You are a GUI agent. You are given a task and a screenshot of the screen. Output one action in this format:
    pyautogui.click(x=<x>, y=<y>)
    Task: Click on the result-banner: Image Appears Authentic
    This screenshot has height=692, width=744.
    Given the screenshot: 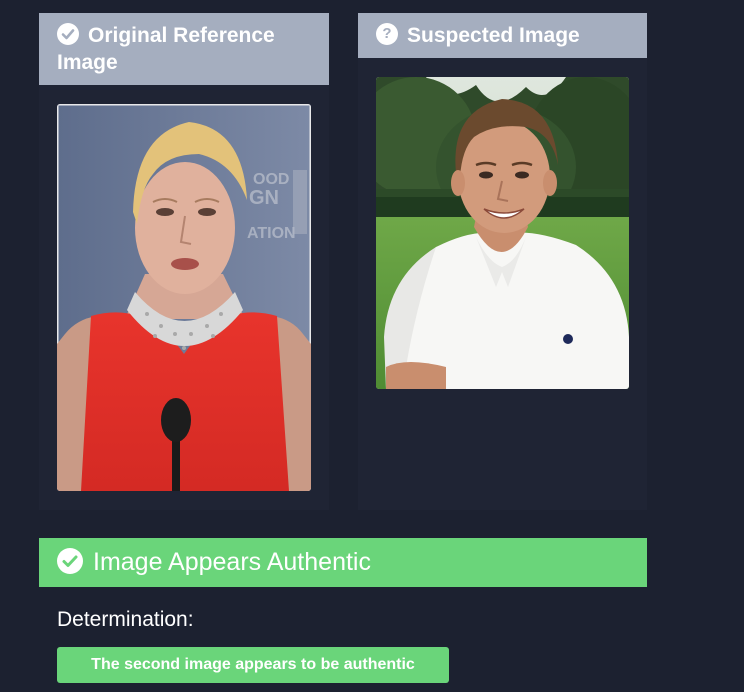 What is the action you would take?
    pyautogui.click(x=343, y=562)
    